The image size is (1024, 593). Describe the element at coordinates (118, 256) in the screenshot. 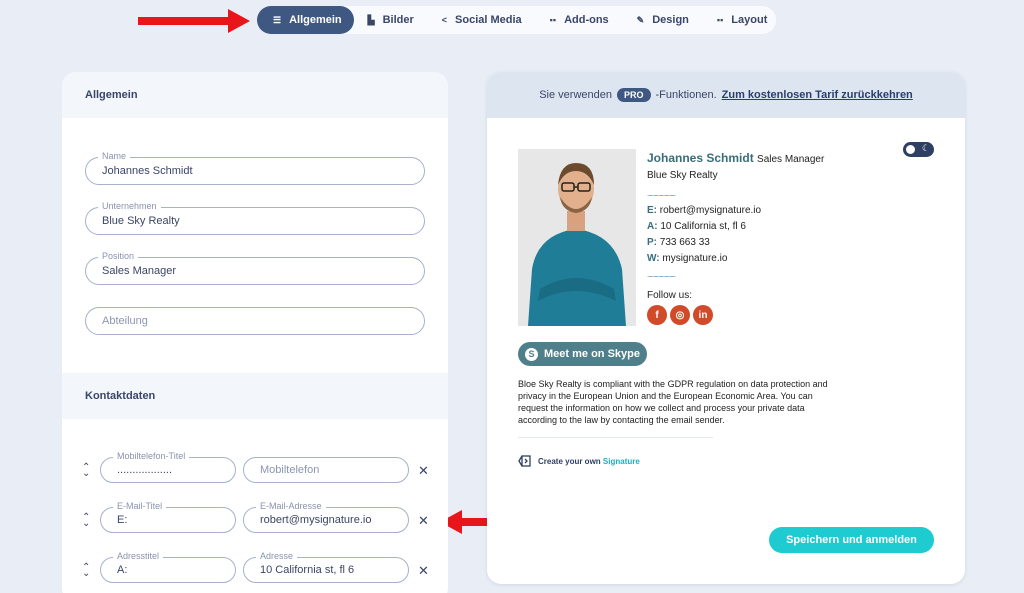

I see `field-label: Position` at that location.